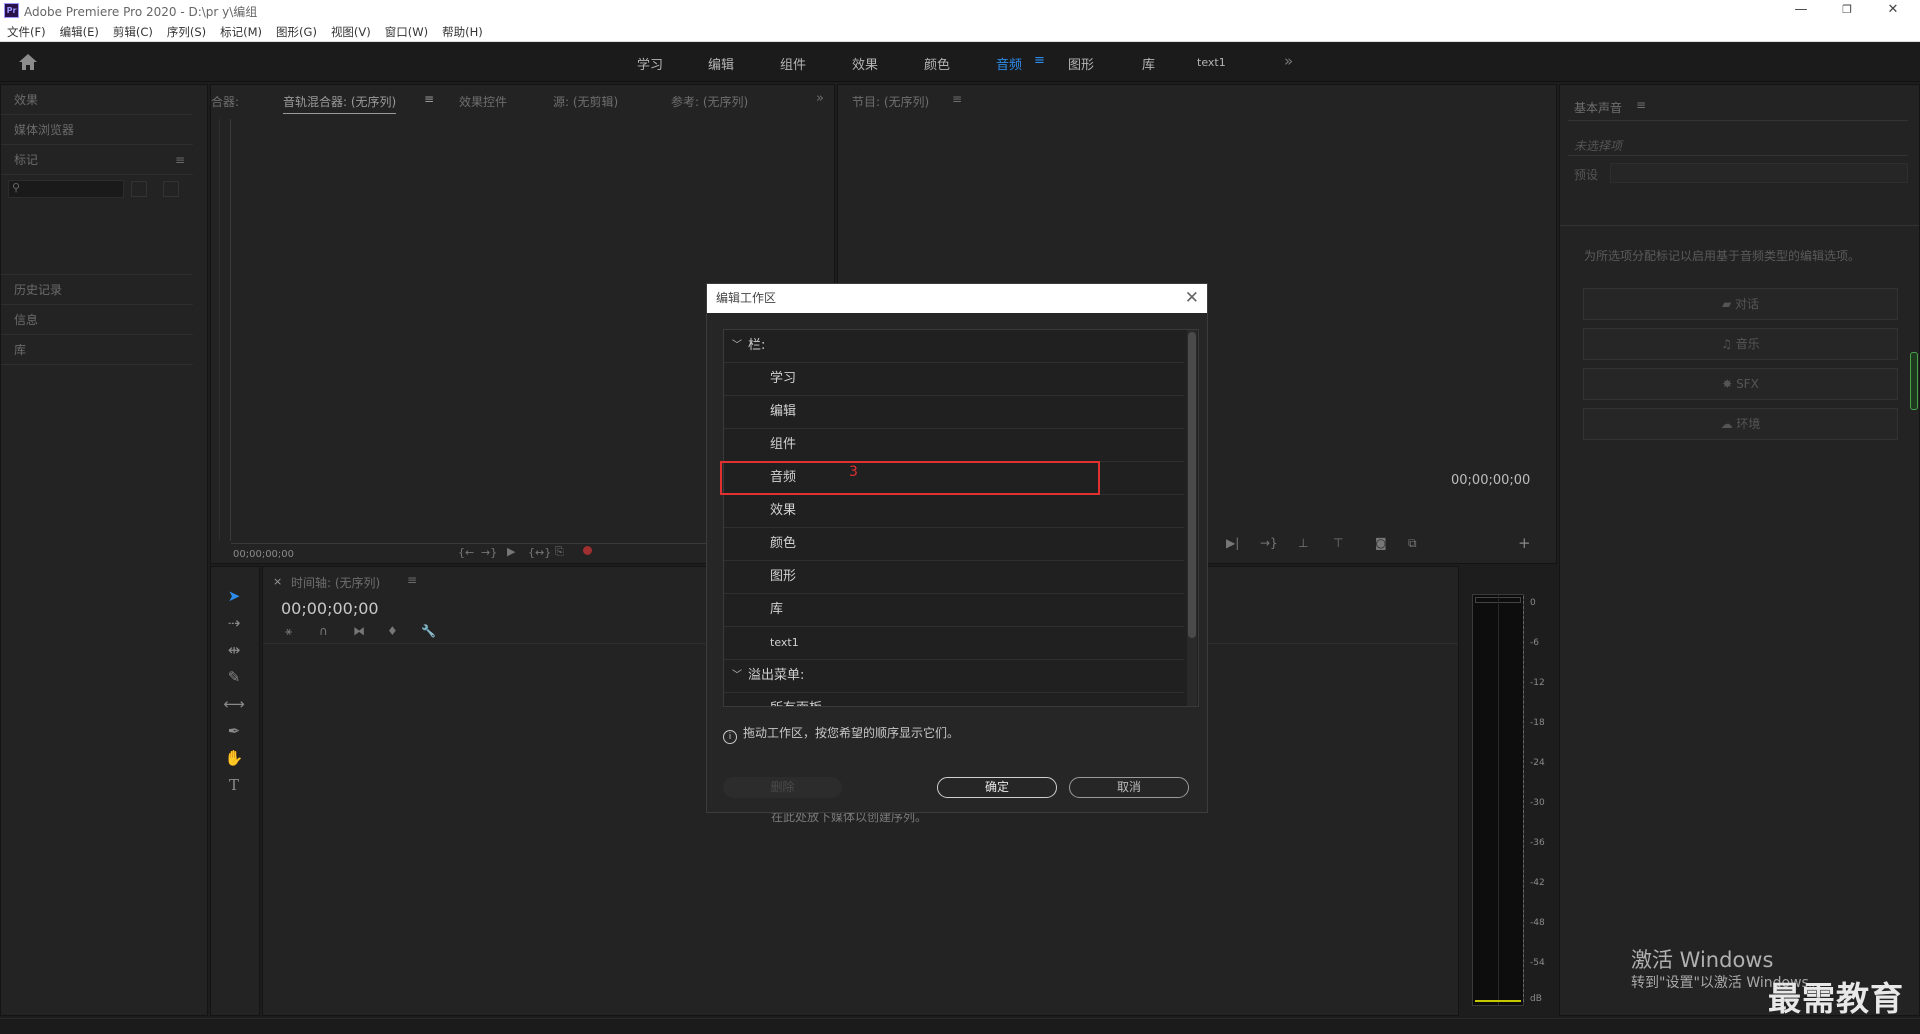  Describe the element at coordinates (820, 98) in the screenshot. I see `more-tabs-icon: »` at that location.